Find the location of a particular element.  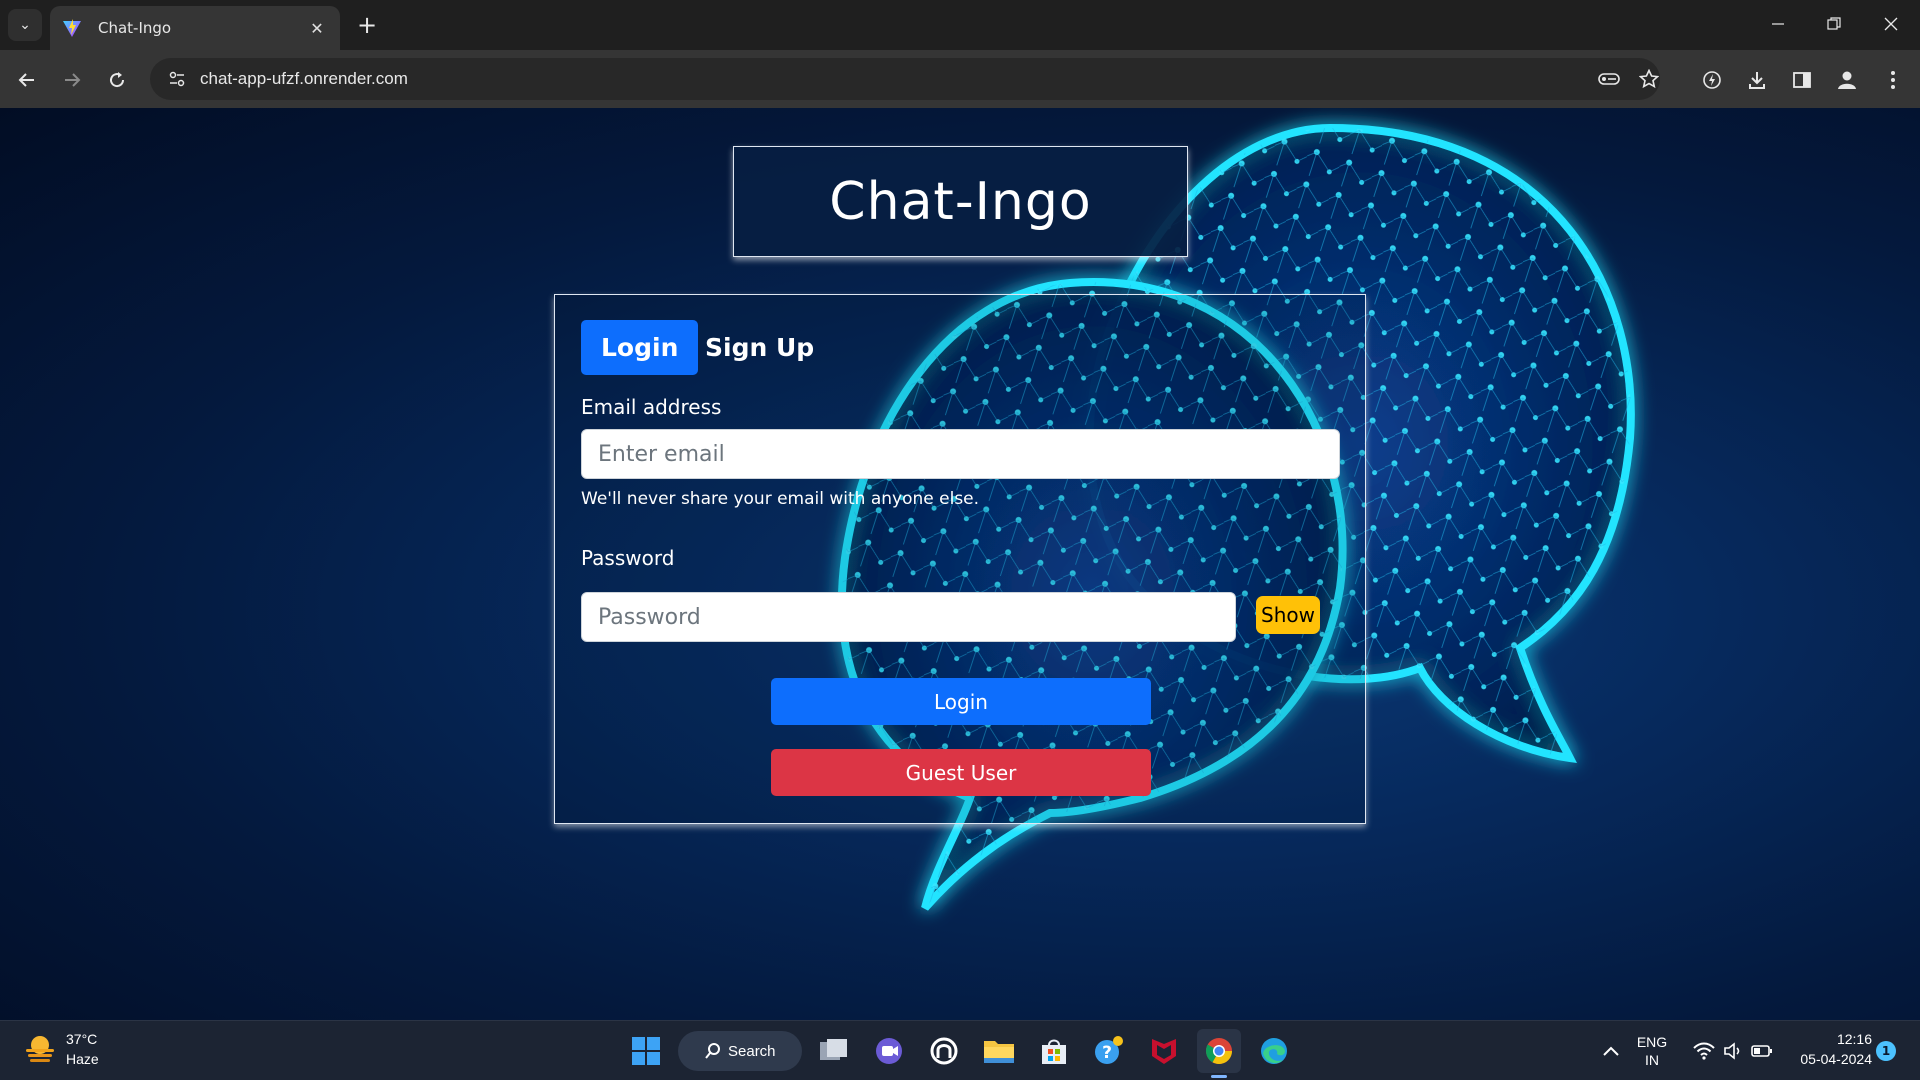

email-label: Email address is located at coordinates (651, 407).